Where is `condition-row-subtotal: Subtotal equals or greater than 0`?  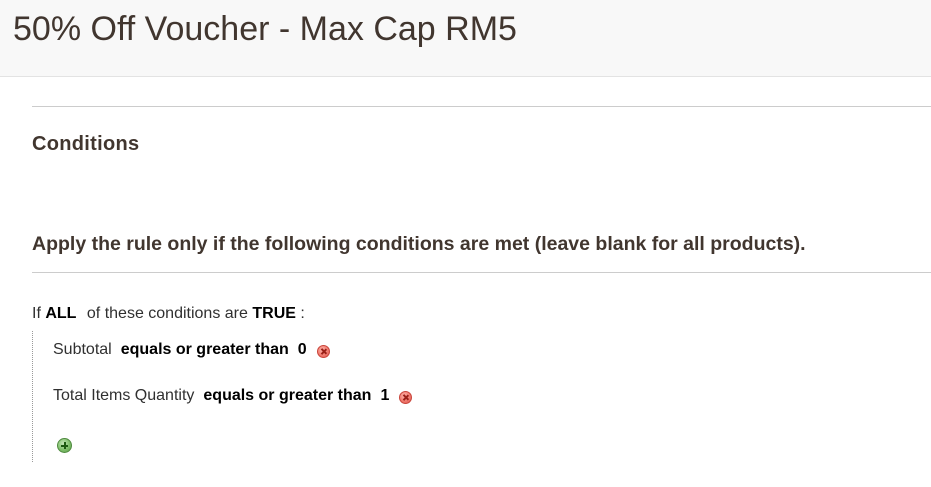
condition-row-subtotal: Subtotal equals or greater than 0 is located at coordinates (191, 350).